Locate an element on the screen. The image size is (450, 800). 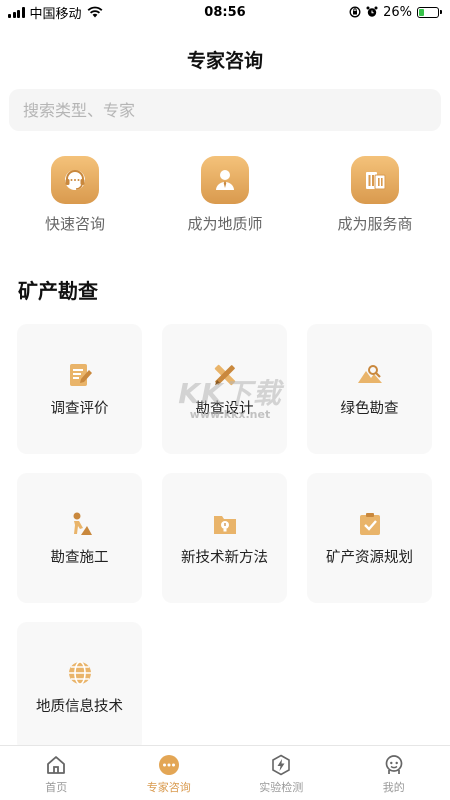
tab-lab-testing: 实验检测 is located at coordinates (281, 773).